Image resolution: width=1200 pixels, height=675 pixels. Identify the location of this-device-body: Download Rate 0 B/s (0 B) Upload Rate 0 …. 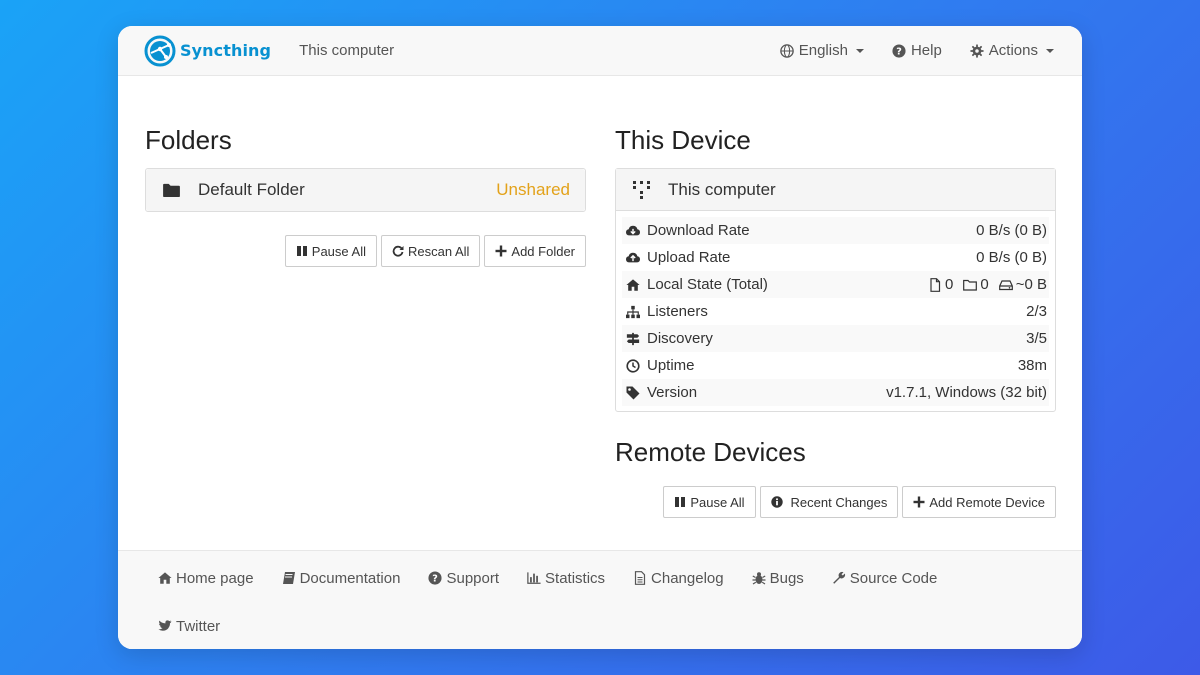
(835, 311).